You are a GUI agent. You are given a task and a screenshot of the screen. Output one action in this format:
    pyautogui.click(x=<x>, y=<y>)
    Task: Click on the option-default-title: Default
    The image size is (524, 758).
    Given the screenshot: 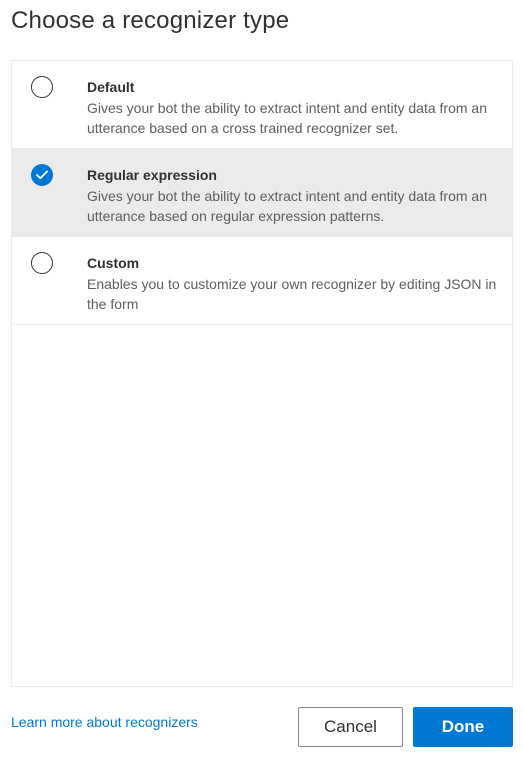 What is the action you would take?
    pyautogui.click(x=111, y=87)
    